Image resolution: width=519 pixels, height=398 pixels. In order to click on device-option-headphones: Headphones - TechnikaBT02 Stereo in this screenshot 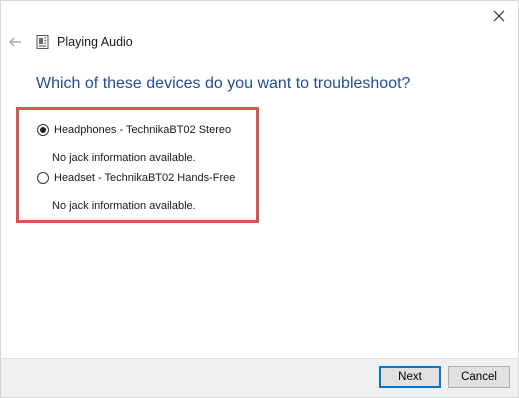, I will do `click(134, 130)`.